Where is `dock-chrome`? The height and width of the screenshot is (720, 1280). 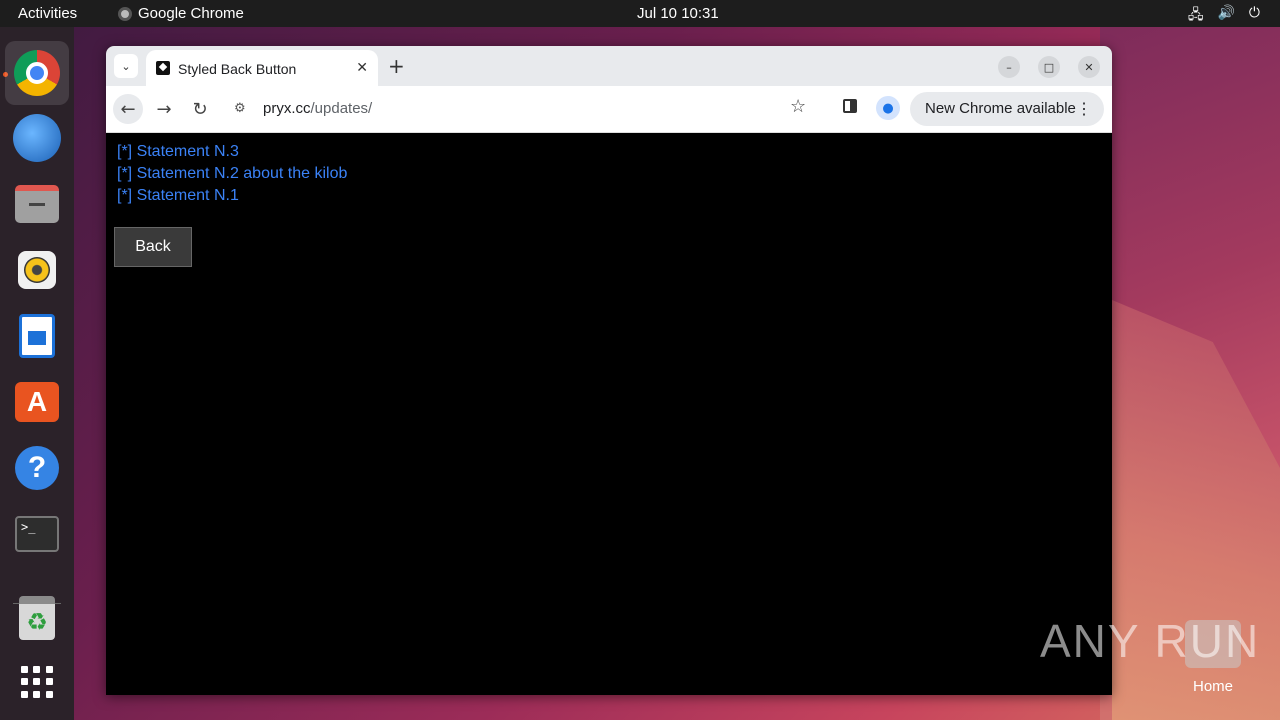
dock-chrome is located at coordinates (37, 73).